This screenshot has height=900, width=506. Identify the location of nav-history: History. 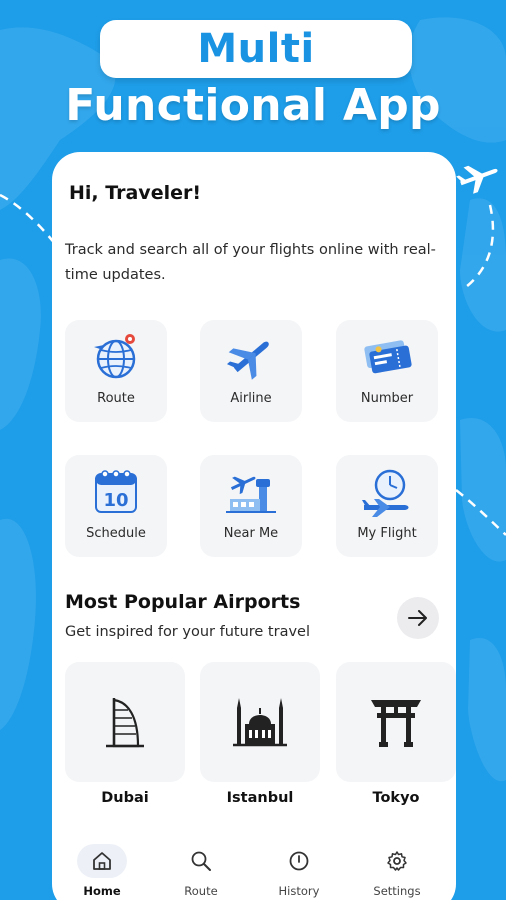
(299, 870).